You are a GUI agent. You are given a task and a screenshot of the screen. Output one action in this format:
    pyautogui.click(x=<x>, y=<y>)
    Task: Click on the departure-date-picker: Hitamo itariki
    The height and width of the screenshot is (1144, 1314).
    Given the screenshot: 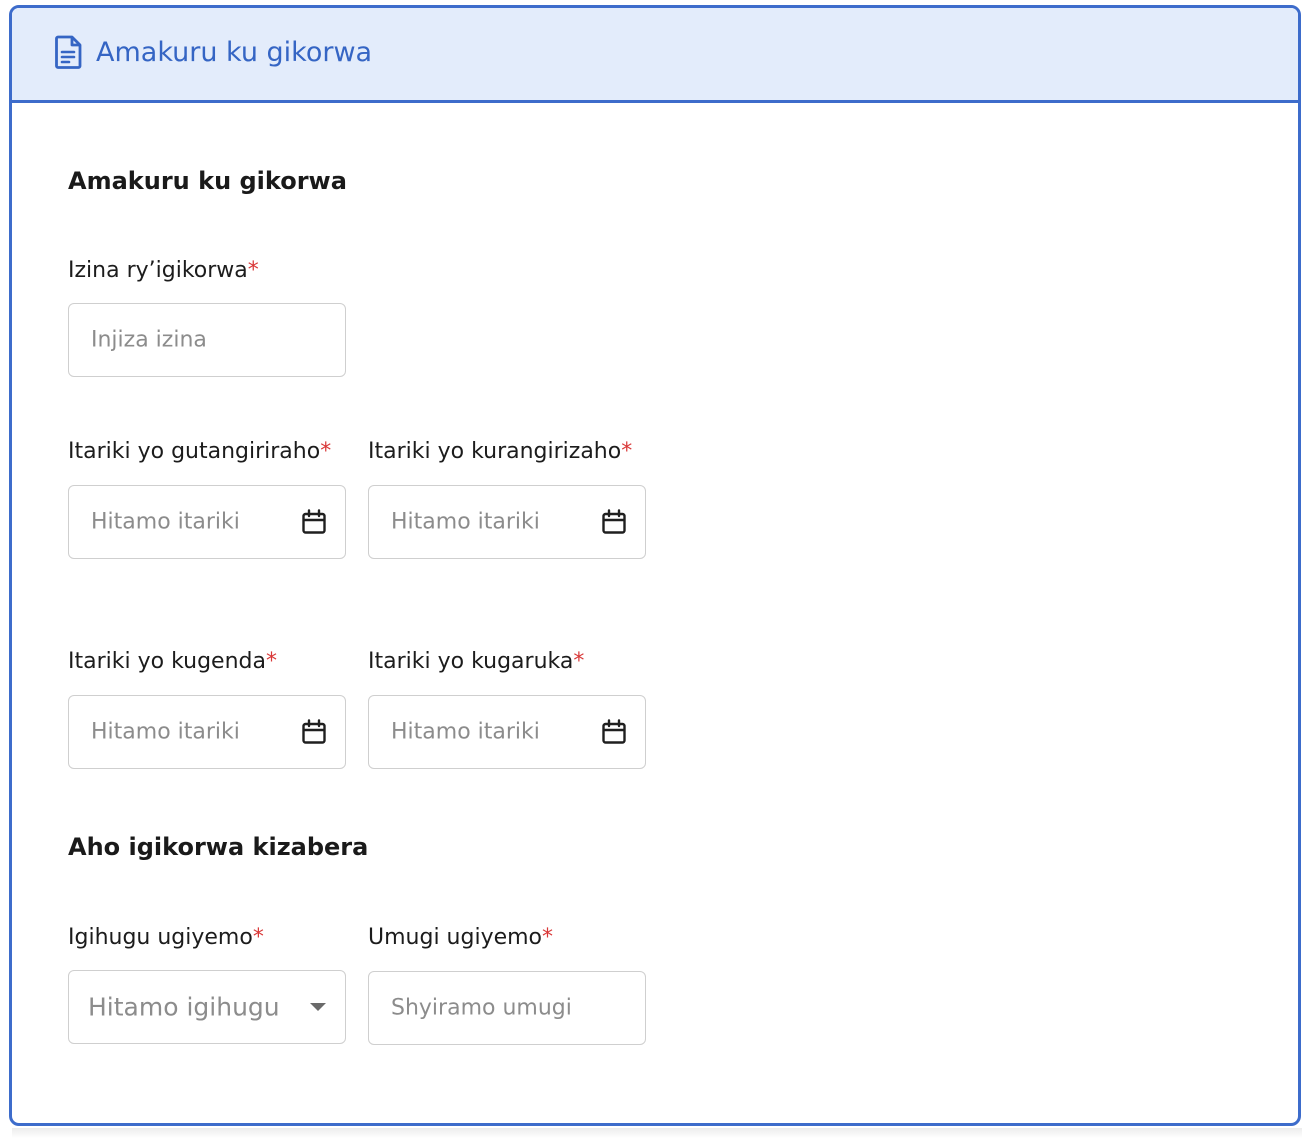 What is the action you would take?
    pyautogui.click(x=207, y=732)
    